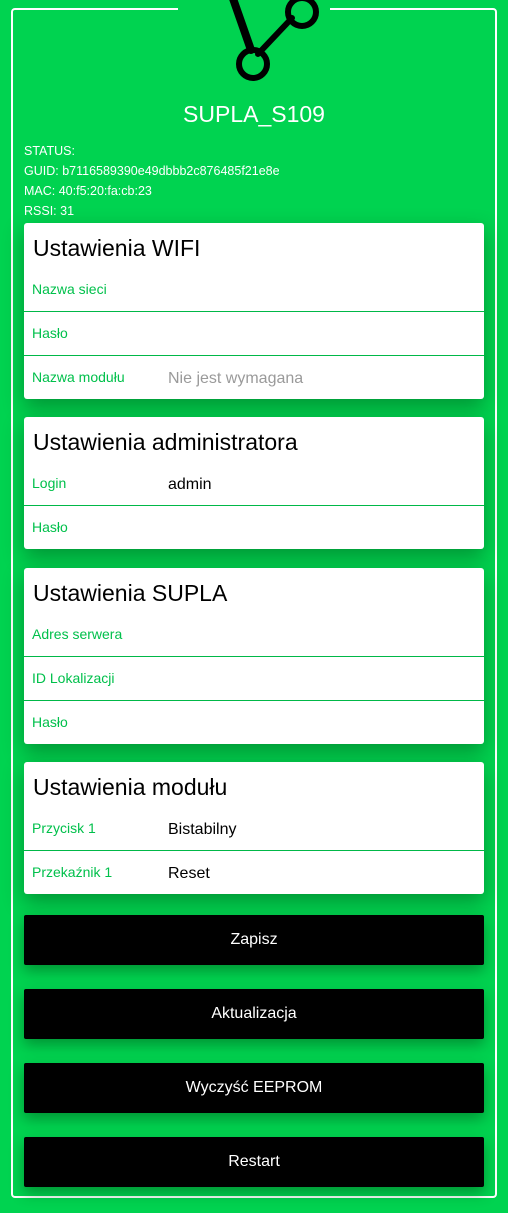  Describe the element at coordinates (254, 527) in the screenshot. I see `admin-password-field: Hasło` at that location.